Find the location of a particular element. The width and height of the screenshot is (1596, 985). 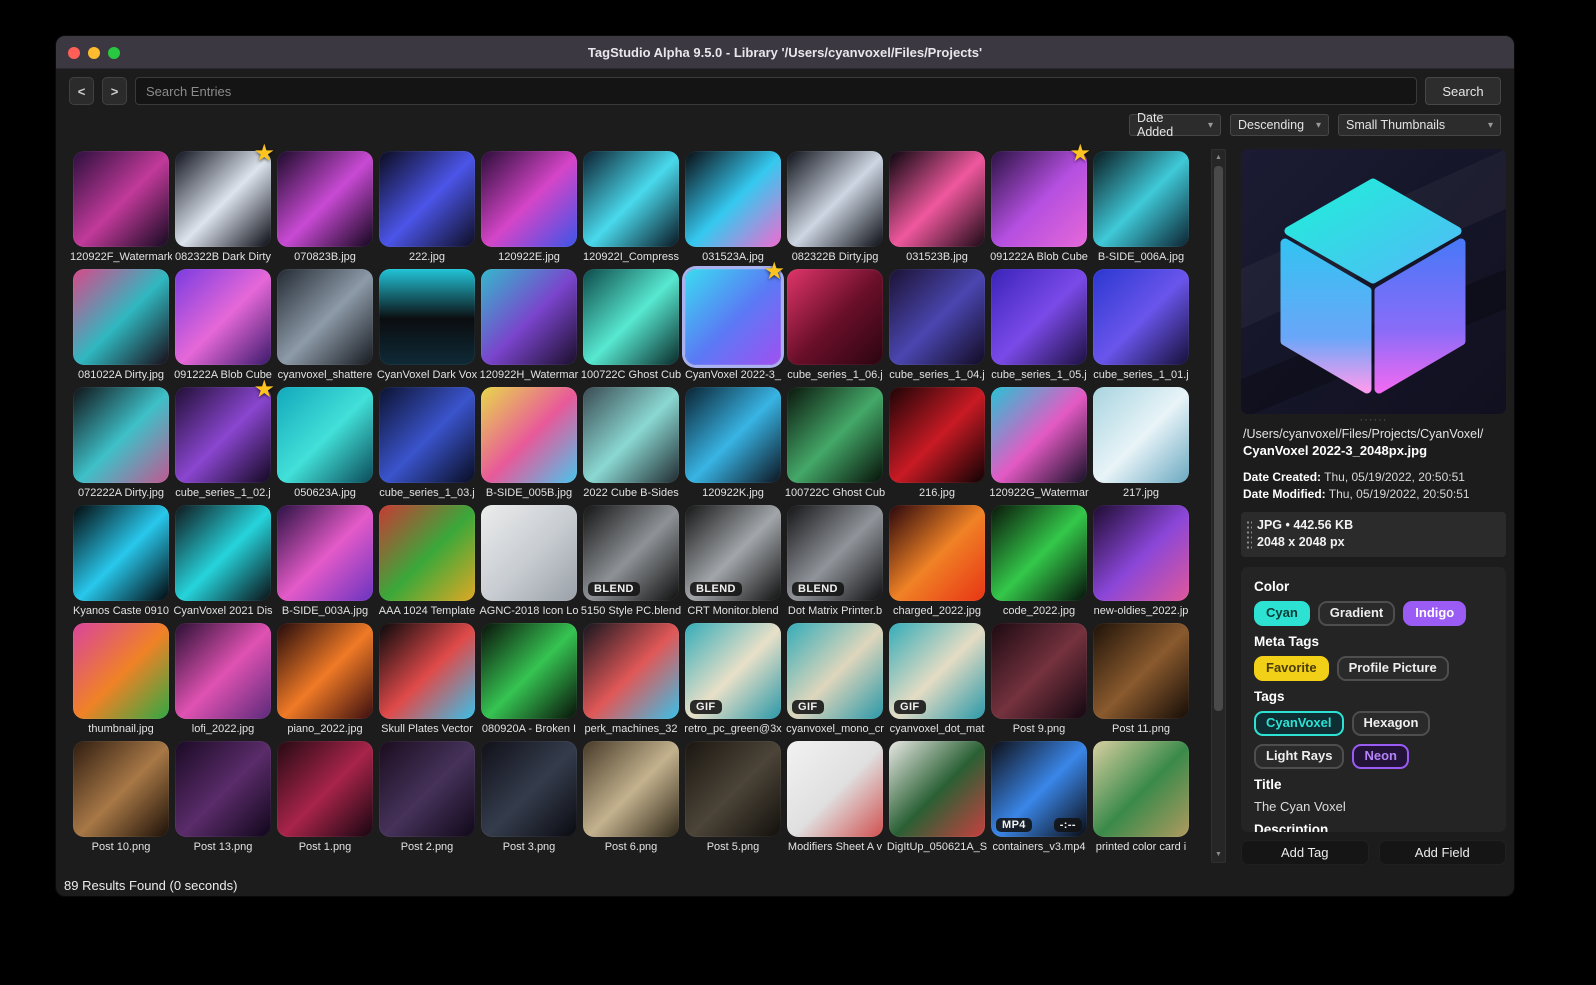

grid-item: 120922K.jpg is located at coordinates (733, 446).